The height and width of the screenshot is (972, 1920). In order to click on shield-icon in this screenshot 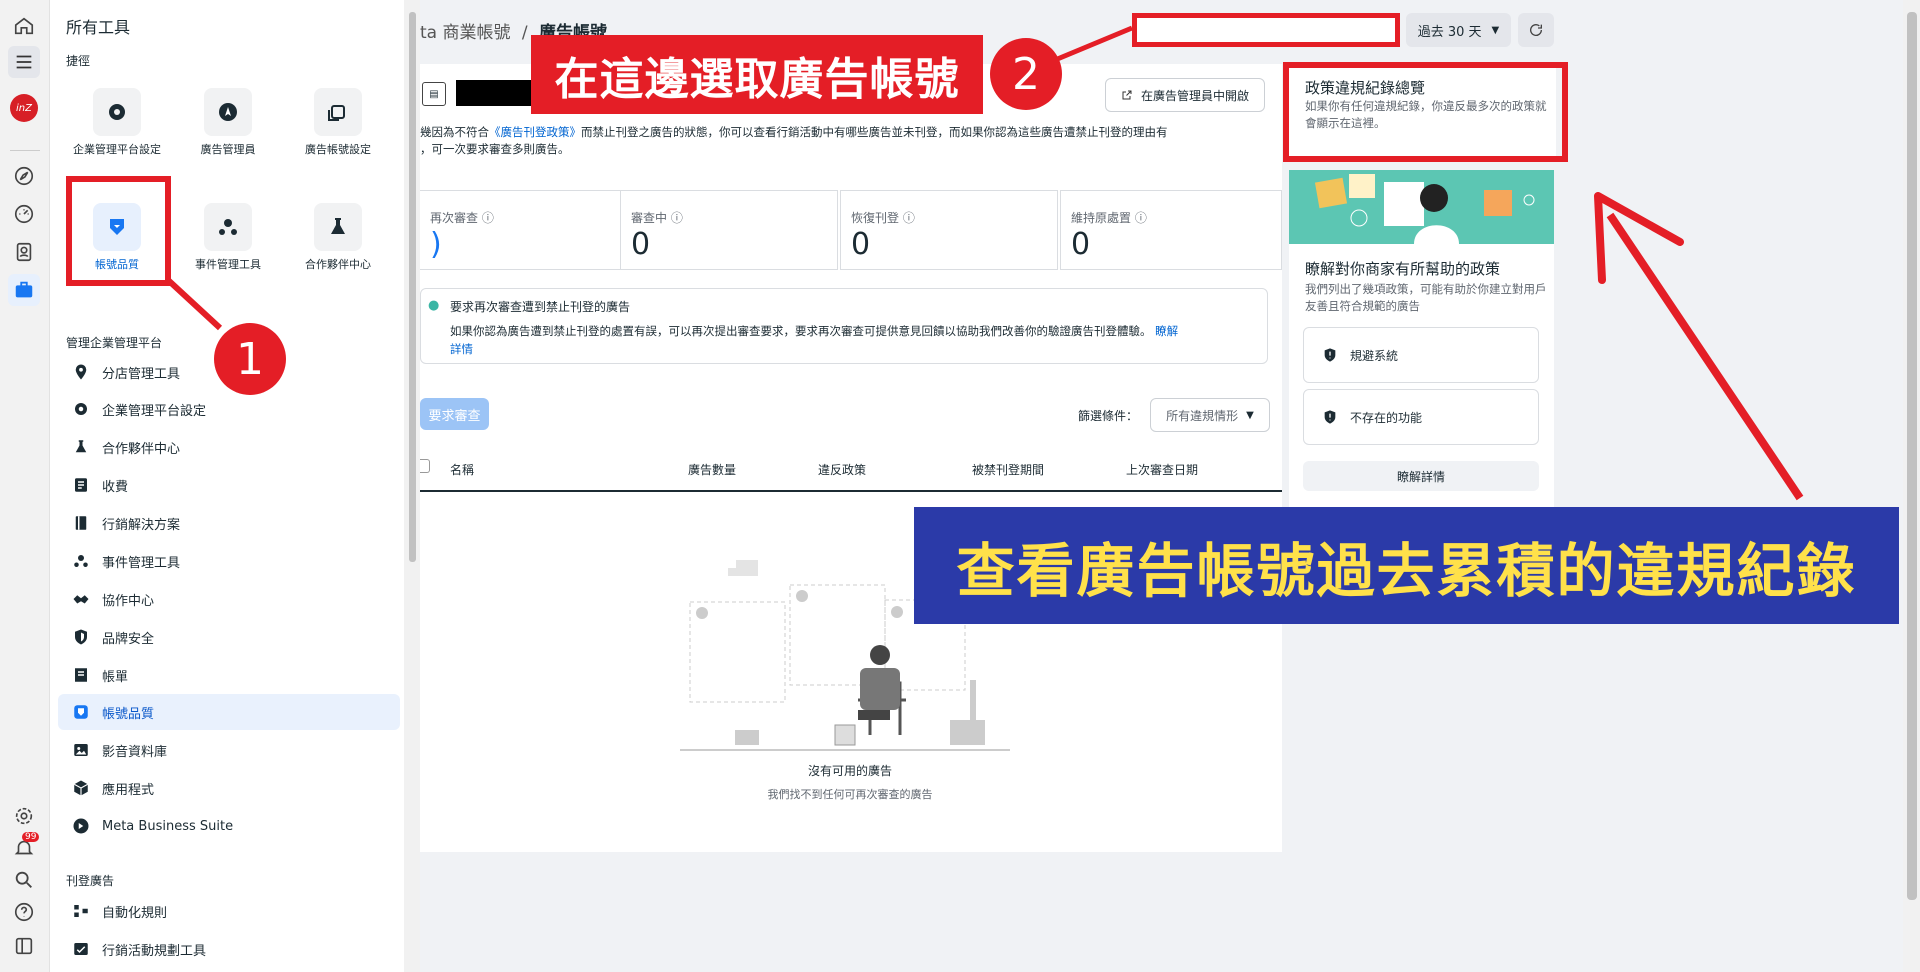, I will do `click(81, 712)`.